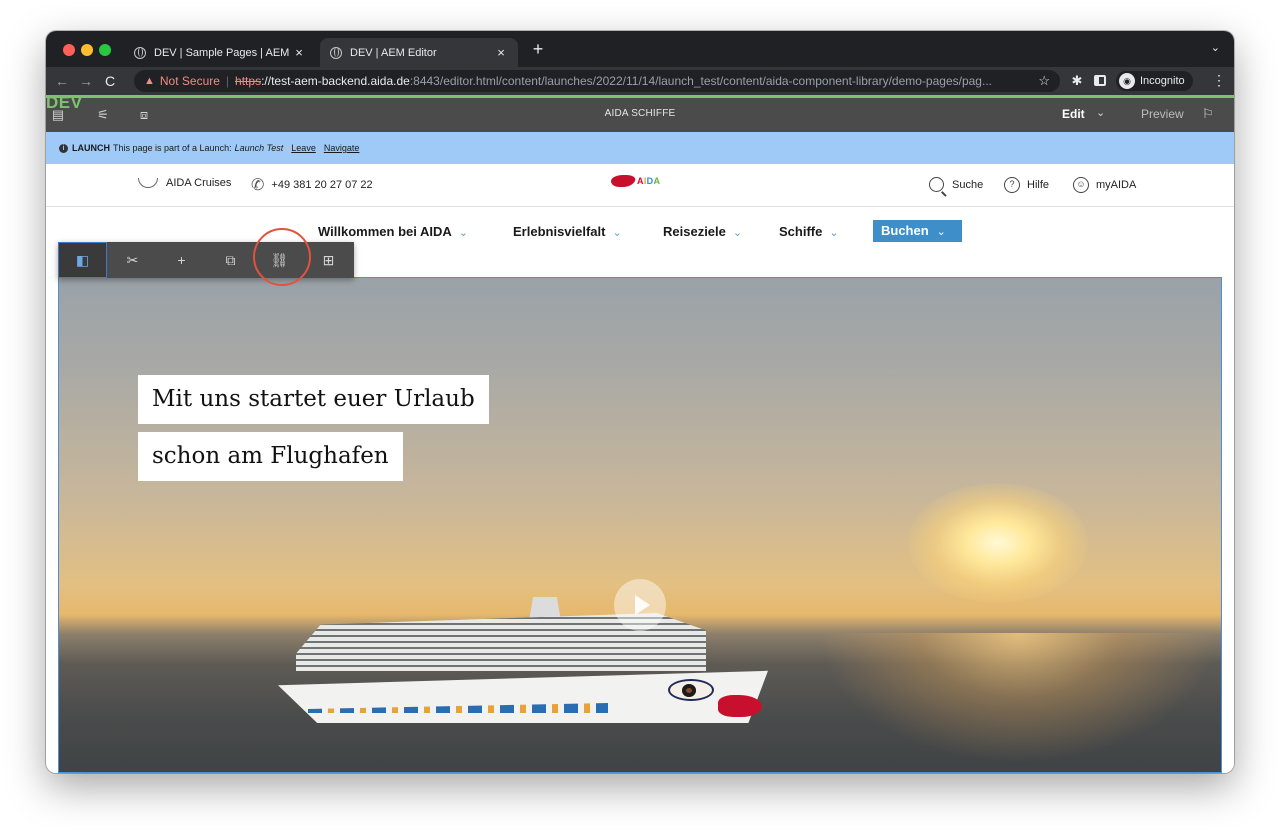  What do you see at coordinates (328, 260) in the screenshot?
I see `layout-icon: ⊞` at bounding box center [328, 260].